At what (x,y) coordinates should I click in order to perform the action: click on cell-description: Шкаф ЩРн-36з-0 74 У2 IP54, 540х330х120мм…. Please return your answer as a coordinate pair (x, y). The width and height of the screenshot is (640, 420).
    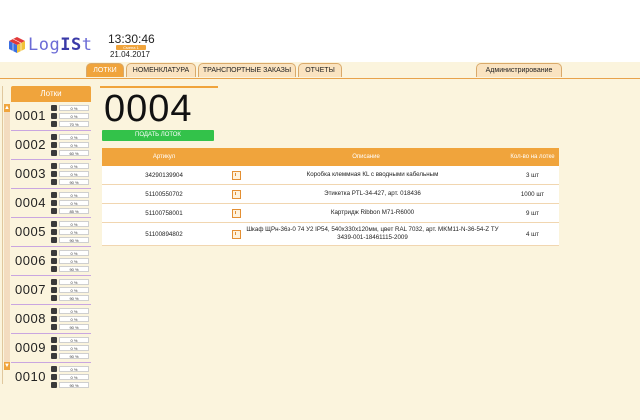
    Looking at the image, I should click on (366, 234).